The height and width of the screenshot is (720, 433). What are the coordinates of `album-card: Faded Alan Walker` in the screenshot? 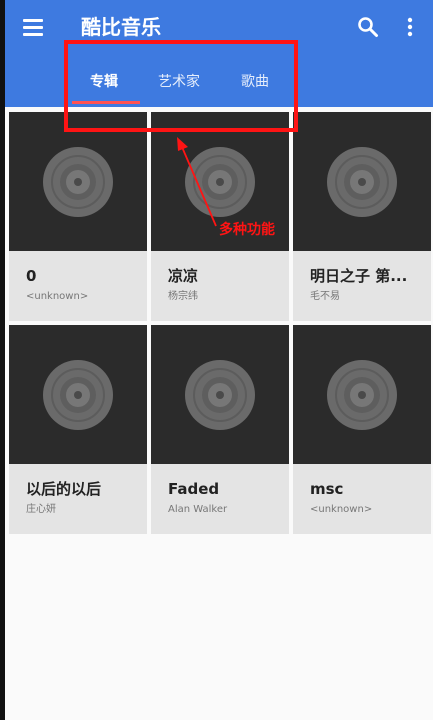 It's located at (220, 429).